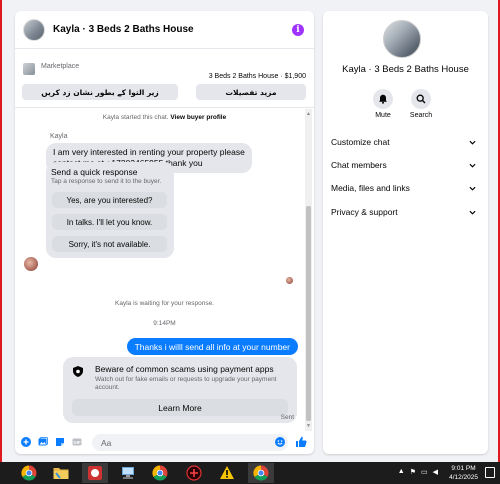  Describe the element at coordinates (34, 29) in the screenshot. I see `listing-avatar` at that location.